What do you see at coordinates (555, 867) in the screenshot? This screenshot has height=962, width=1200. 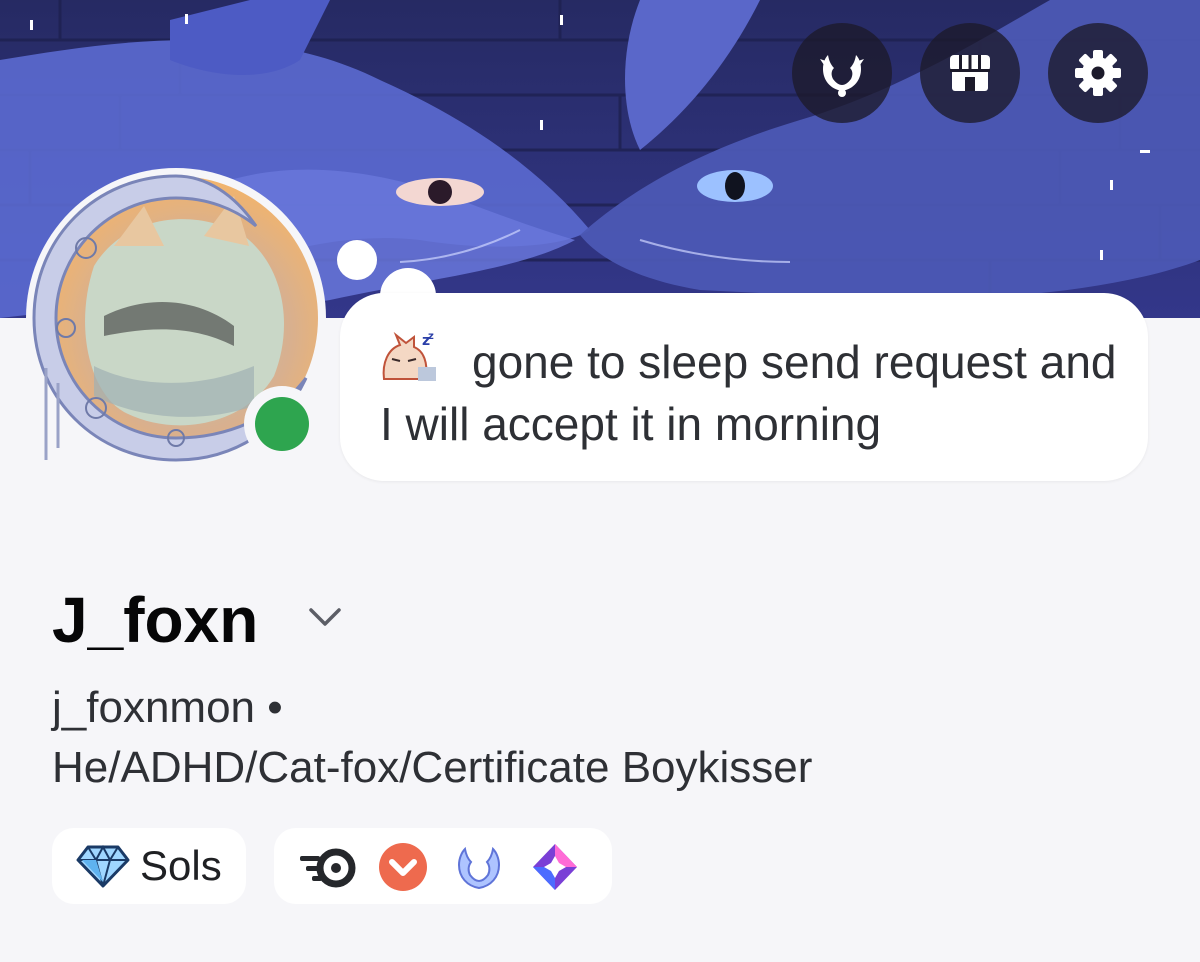 I see `gem-icon` at bounding box center [555, 867].